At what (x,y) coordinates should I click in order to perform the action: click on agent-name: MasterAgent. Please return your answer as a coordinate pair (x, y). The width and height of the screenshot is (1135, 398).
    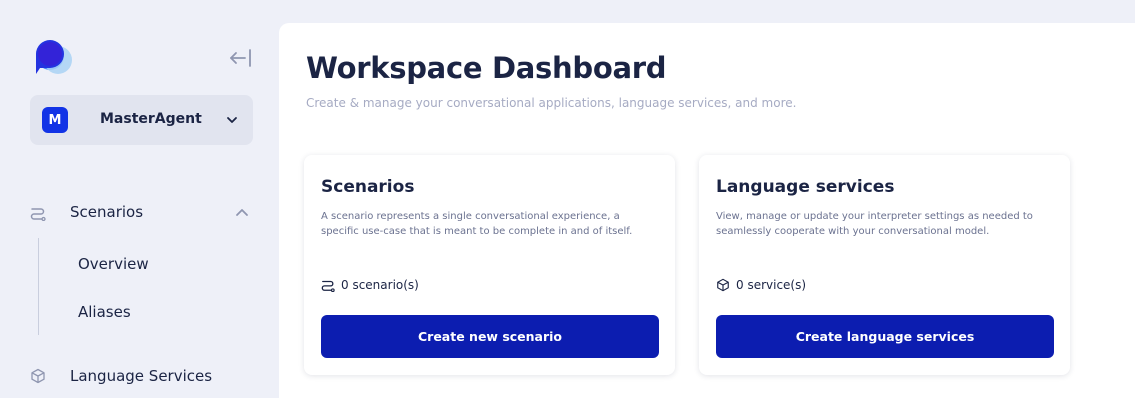
    Looking at the image, I should click on (151, 119).